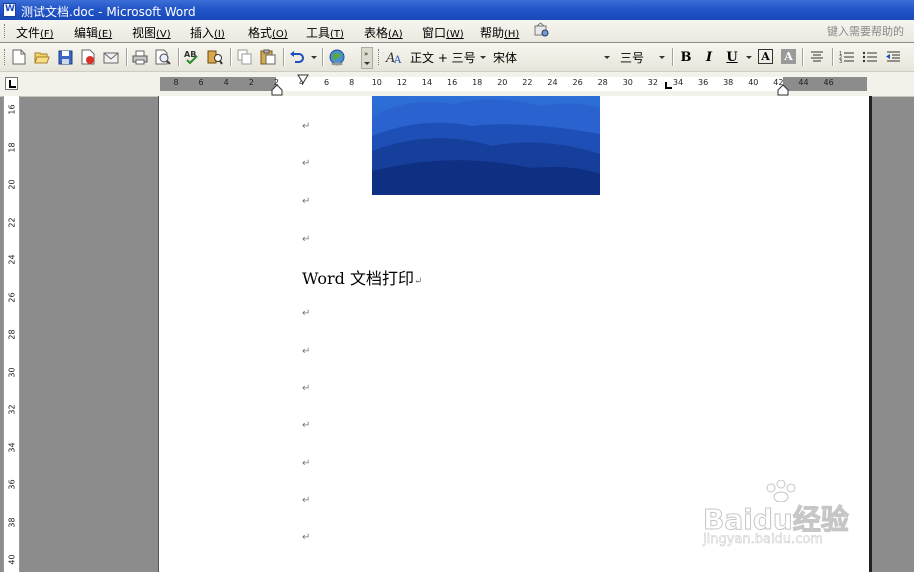  I want to click on ruler-number: 32, so click(12, 409).